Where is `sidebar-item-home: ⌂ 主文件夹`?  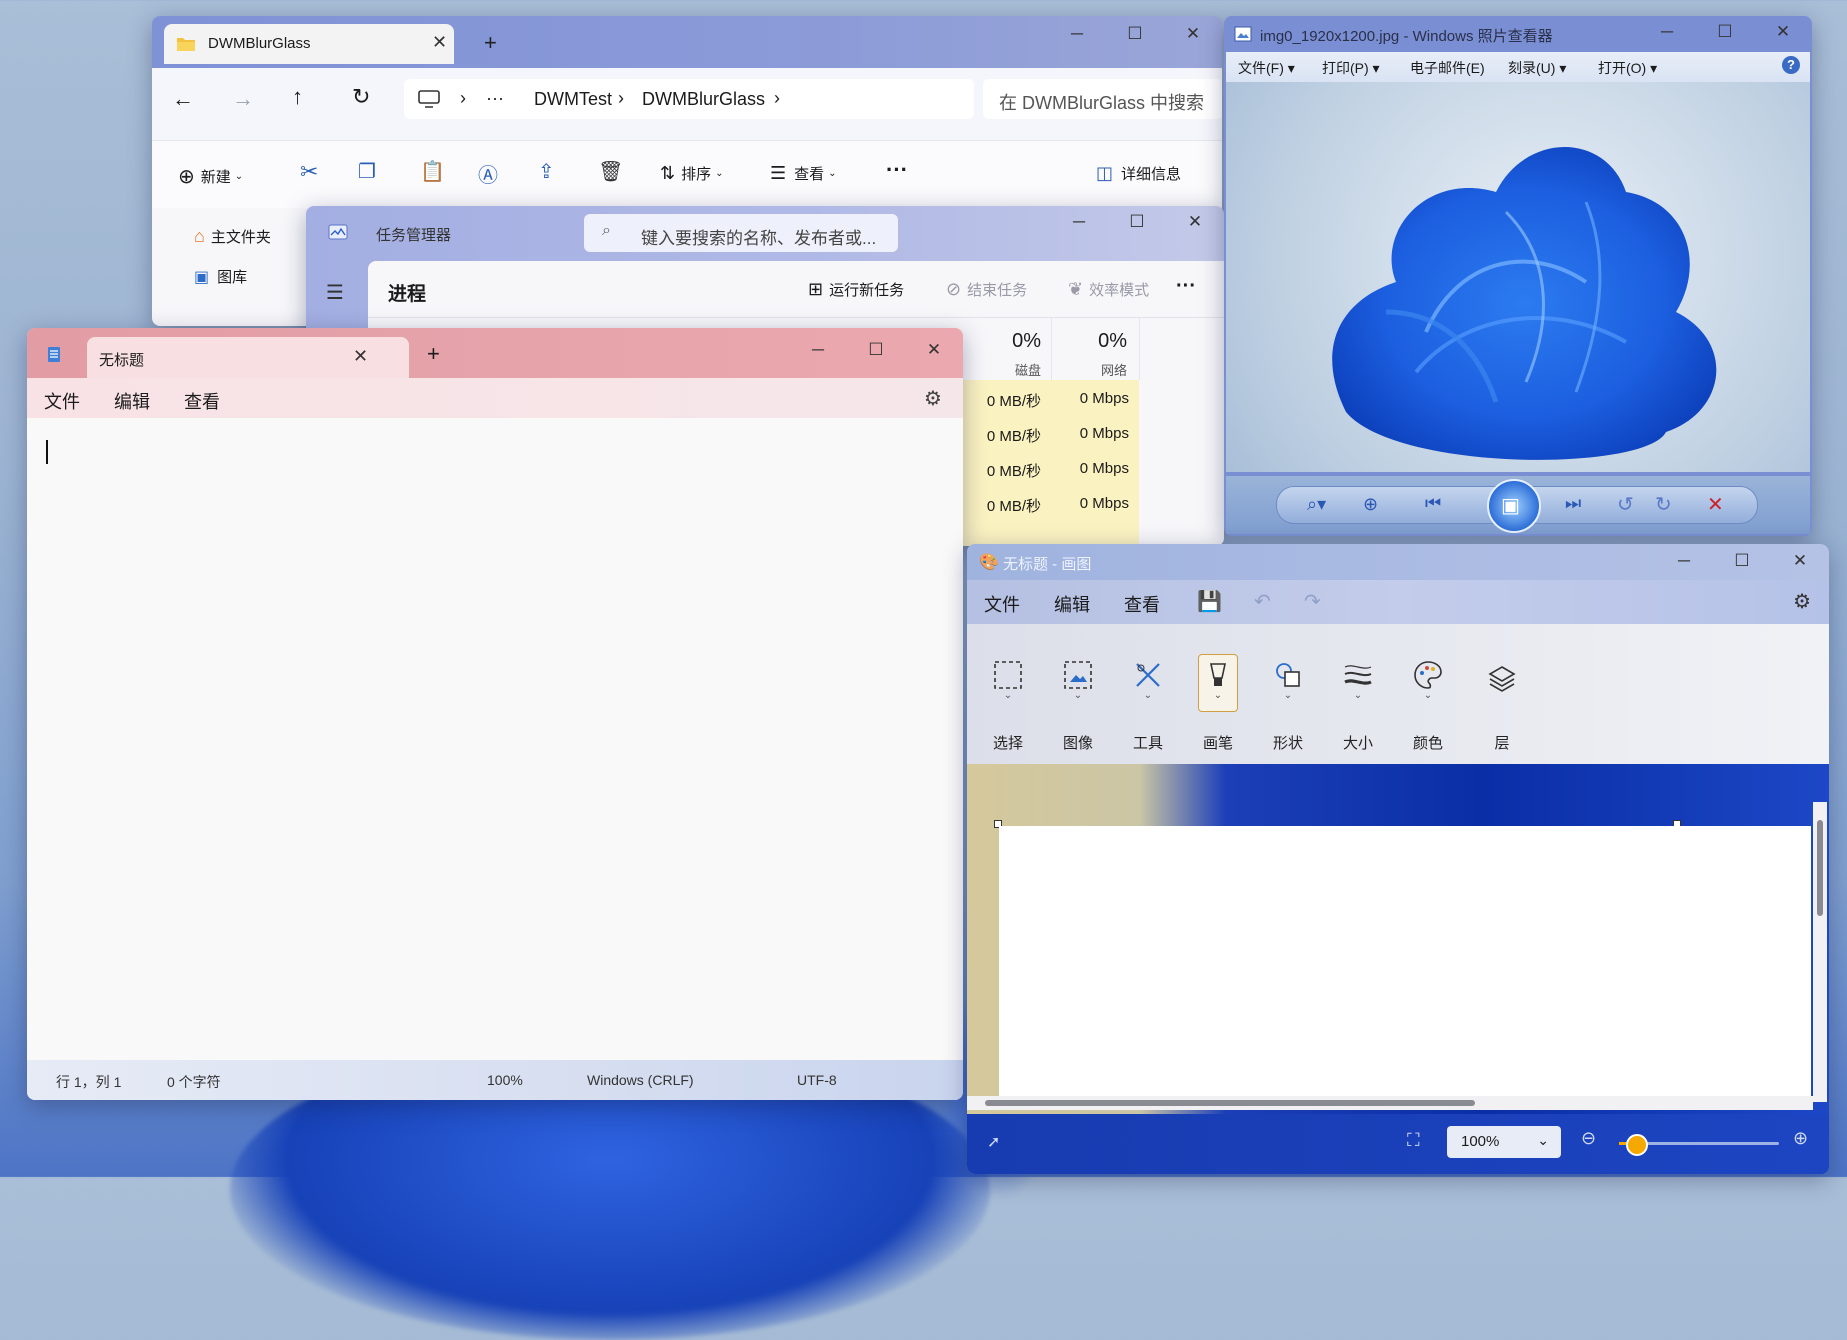 sidebar-item-home: ⌂ 主文件夹 is located at coordinates (232, 236).